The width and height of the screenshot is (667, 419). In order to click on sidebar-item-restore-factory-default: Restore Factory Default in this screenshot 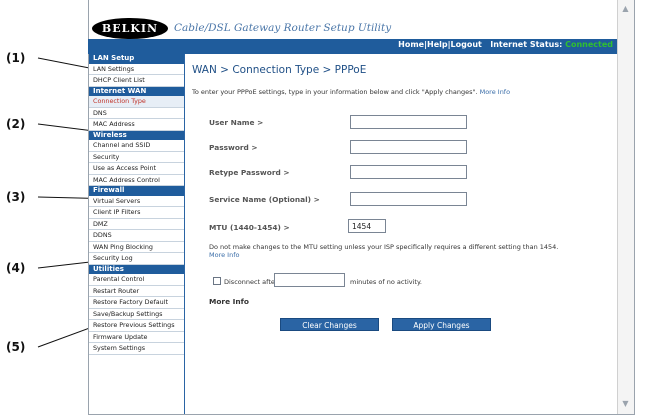, I will do `click(136, 303)`.